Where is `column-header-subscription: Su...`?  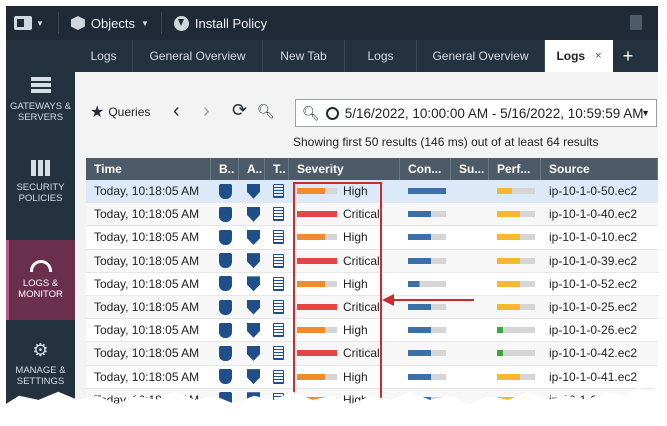
column-header-subscription: Su... is located at coordinates (470, 169).